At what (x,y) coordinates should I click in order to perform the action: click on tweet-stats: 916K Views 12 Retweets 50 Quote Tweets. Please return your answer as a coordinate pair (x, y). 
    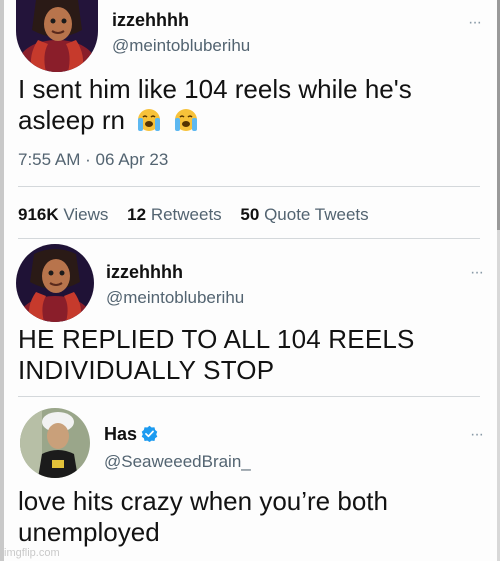
    Looking at the image, I should click on (200, 215).